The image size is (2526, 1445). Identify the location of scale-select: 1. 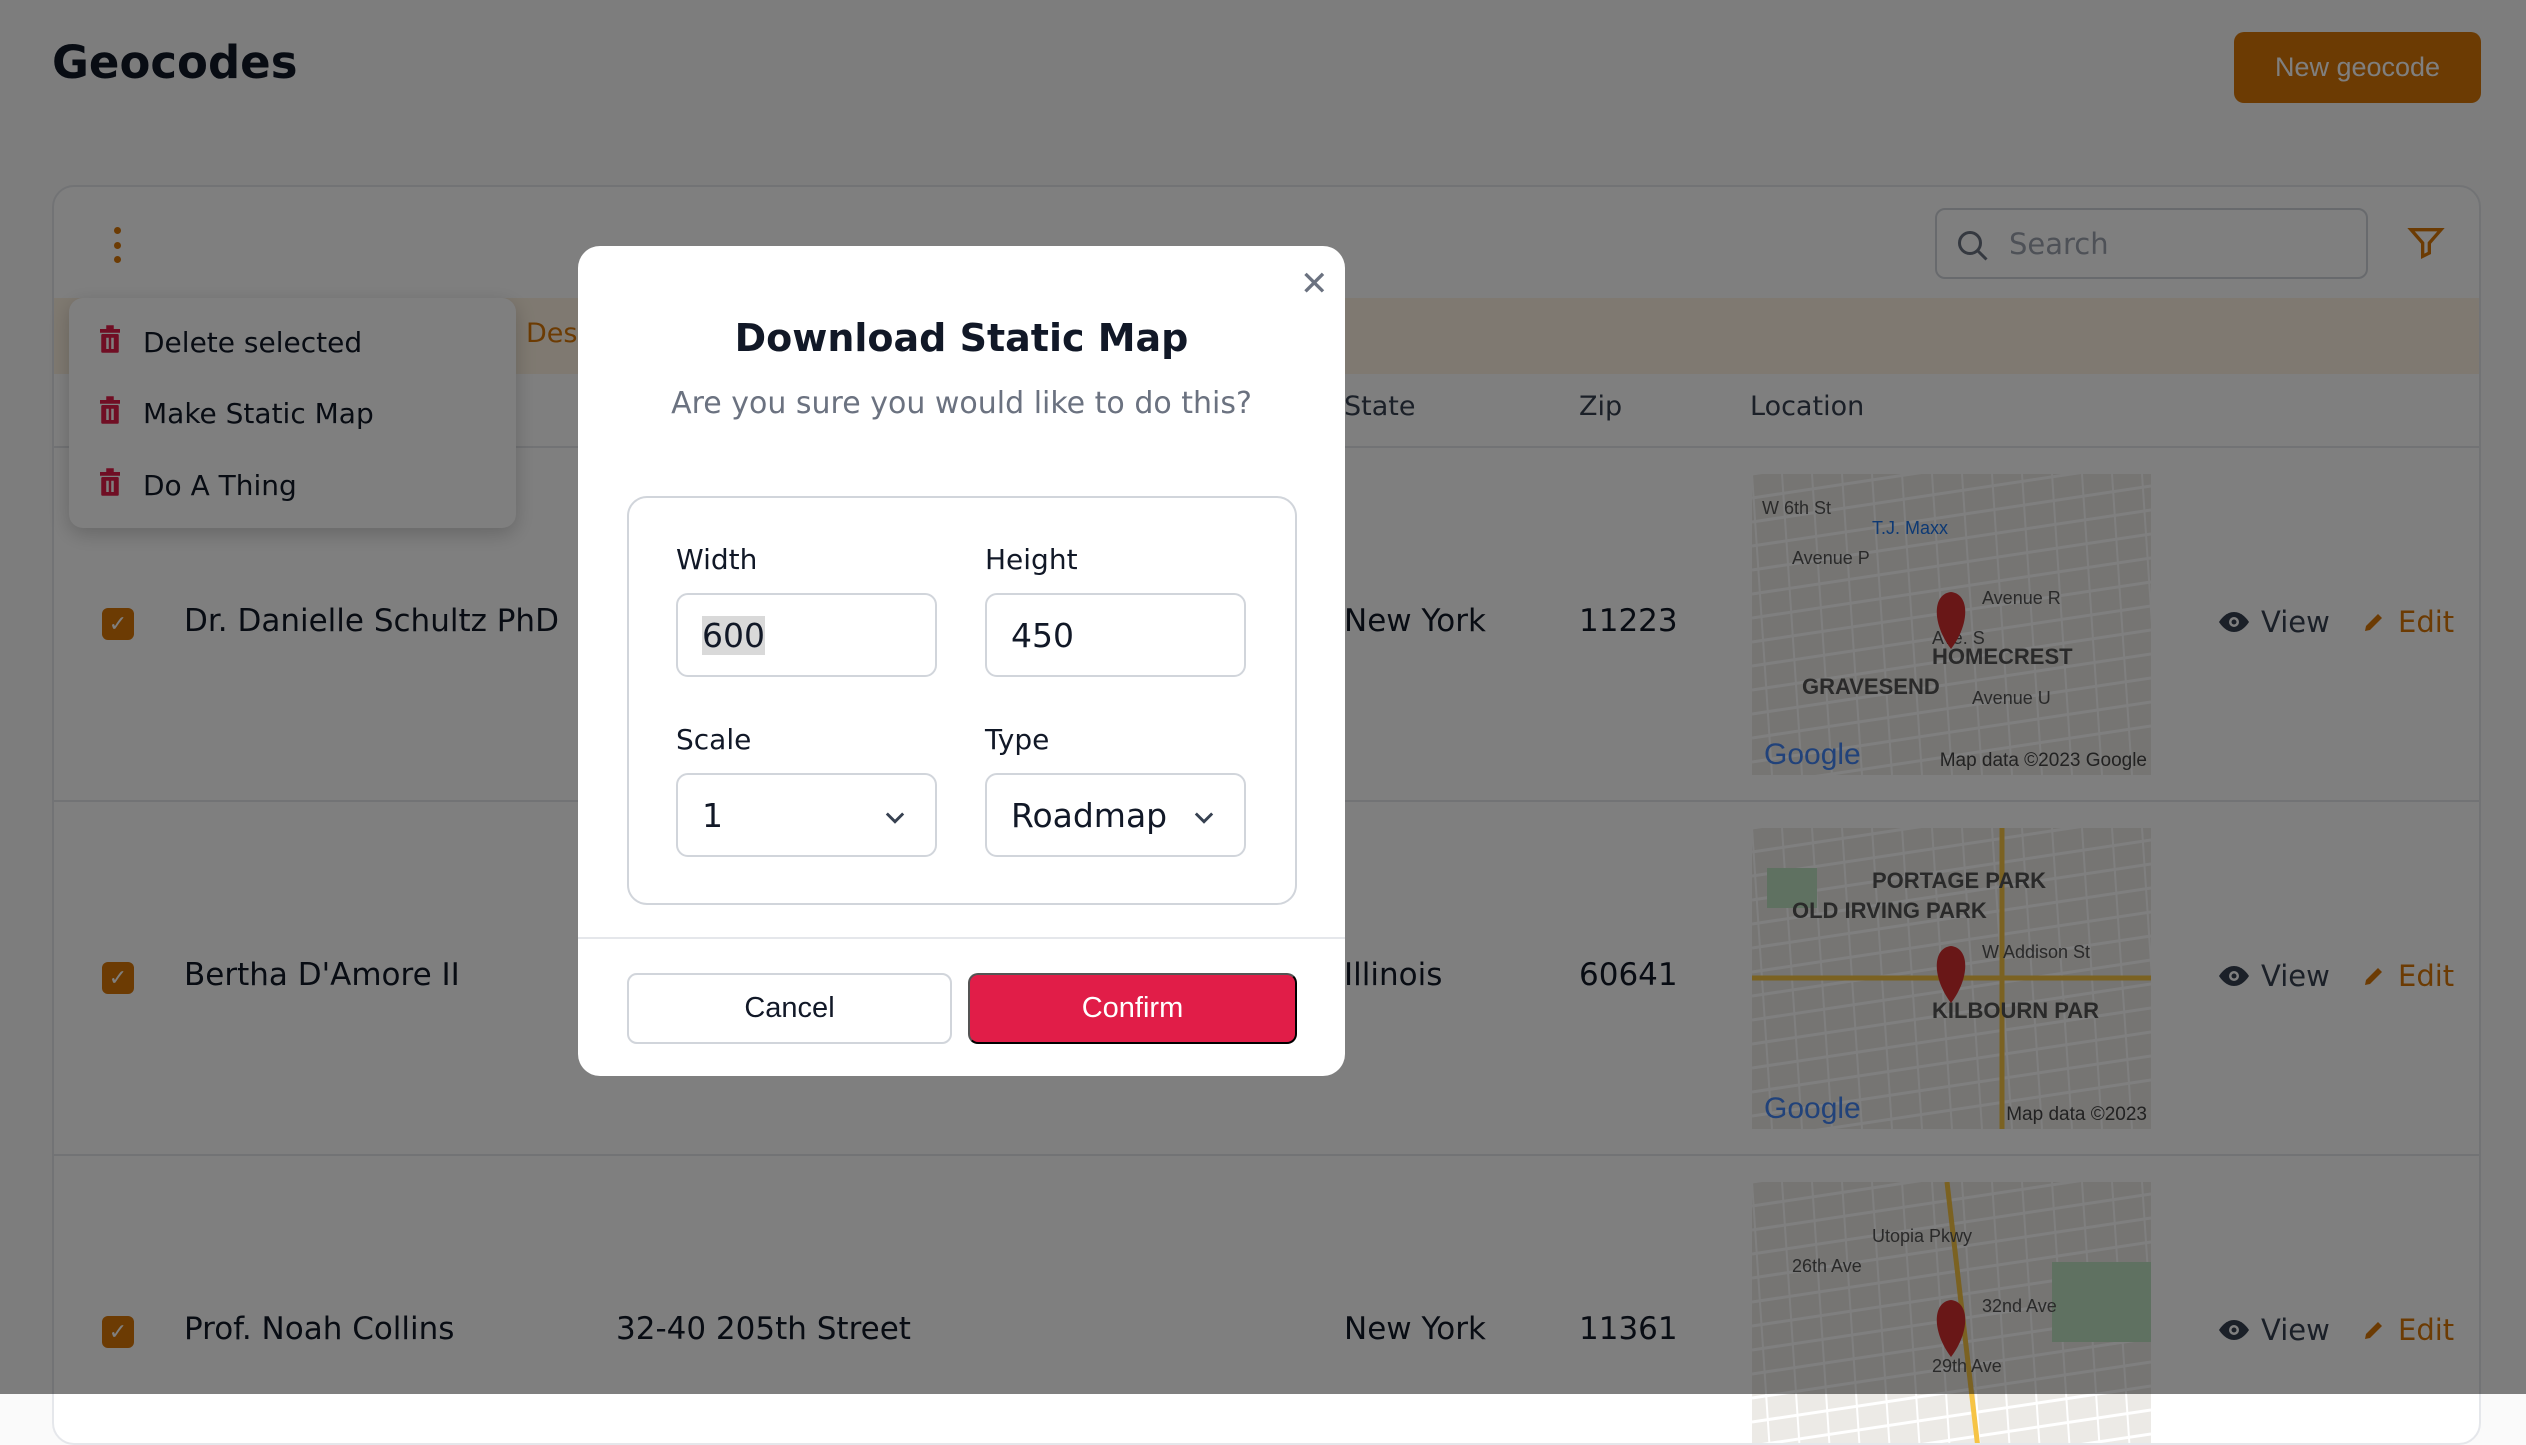
(806, 815).